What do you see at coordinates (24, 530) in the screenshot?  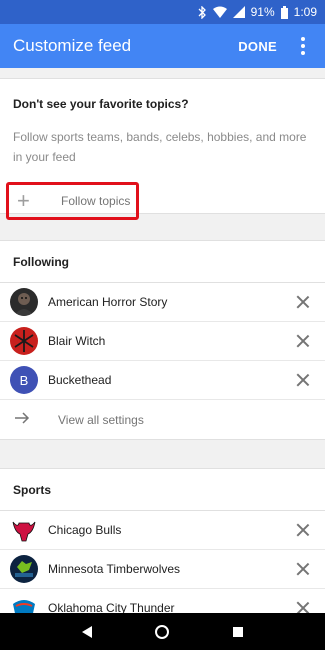 I see `chicago-bulls-logo` at bounding box center [24, 530].